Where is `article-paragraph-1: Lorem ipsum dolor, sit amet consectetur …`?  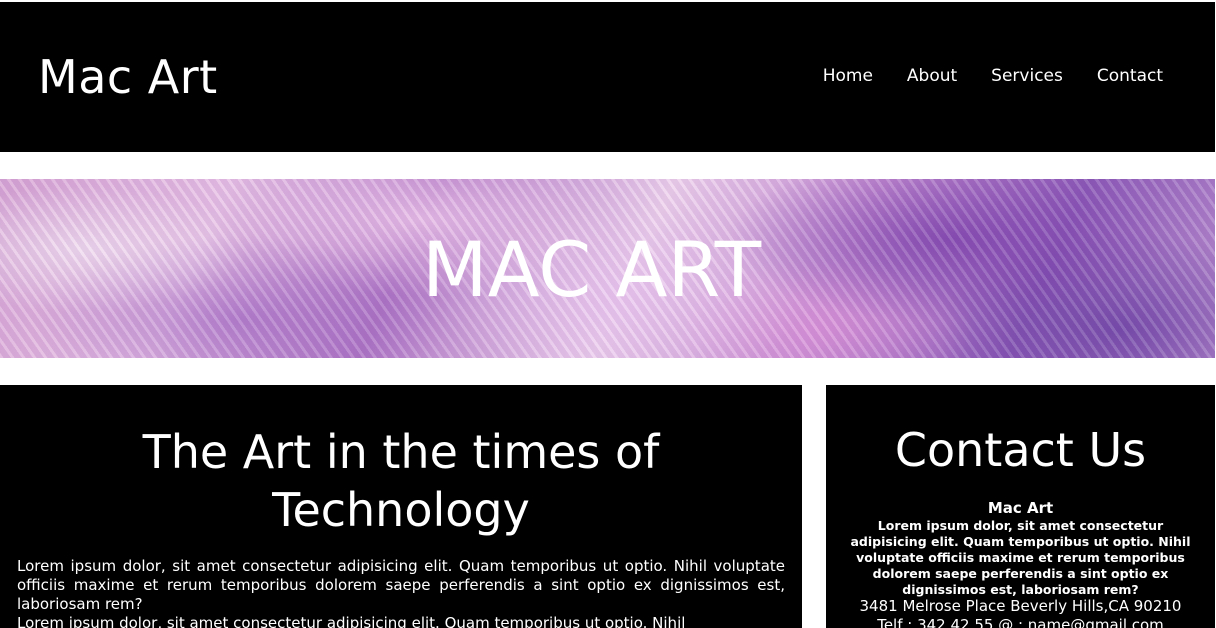 article-paragraph-1: Lorem ipsum dolor, sit amet consectetur … is located at coordinates (401, 585).